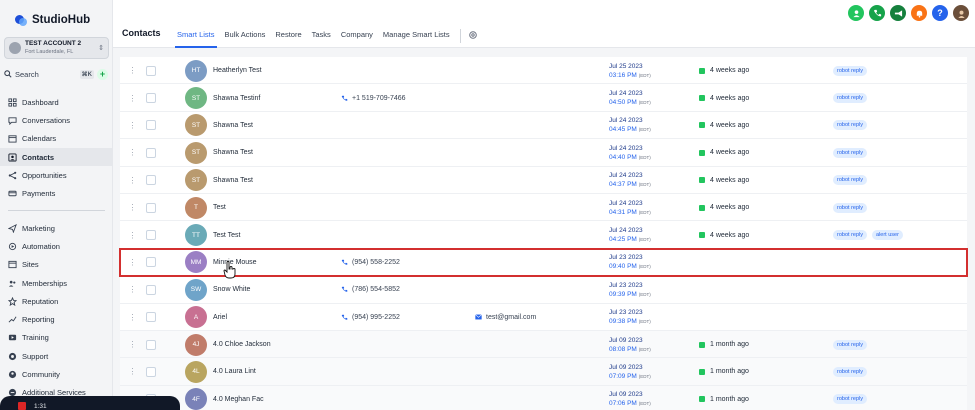 The image size is (975, 410). Describe the element at coordinates (196, 289) in the screenshot. I see `avatar: SW` at that location.